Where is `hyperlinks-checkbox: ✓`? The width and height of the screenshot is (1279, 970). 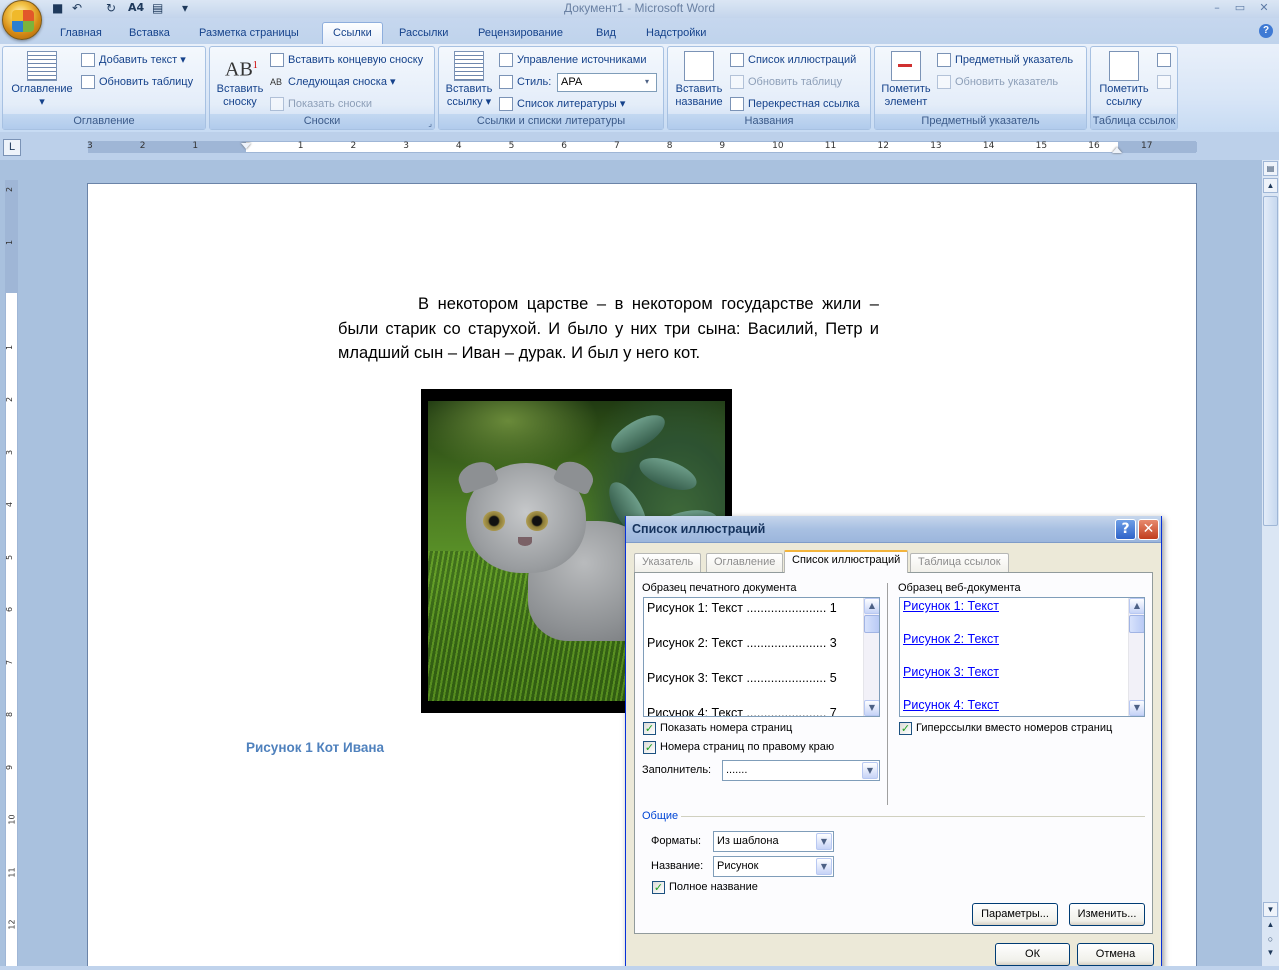
hyperlinks-checkbox: ✓ is located at coordinates (905, 728).